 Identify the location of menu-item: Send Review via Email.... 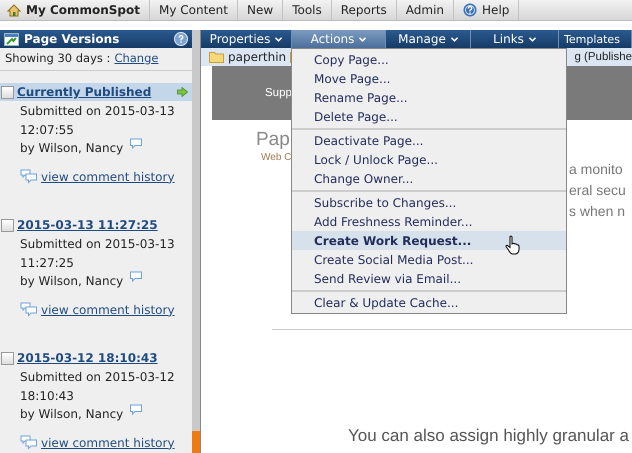
(429, 278).